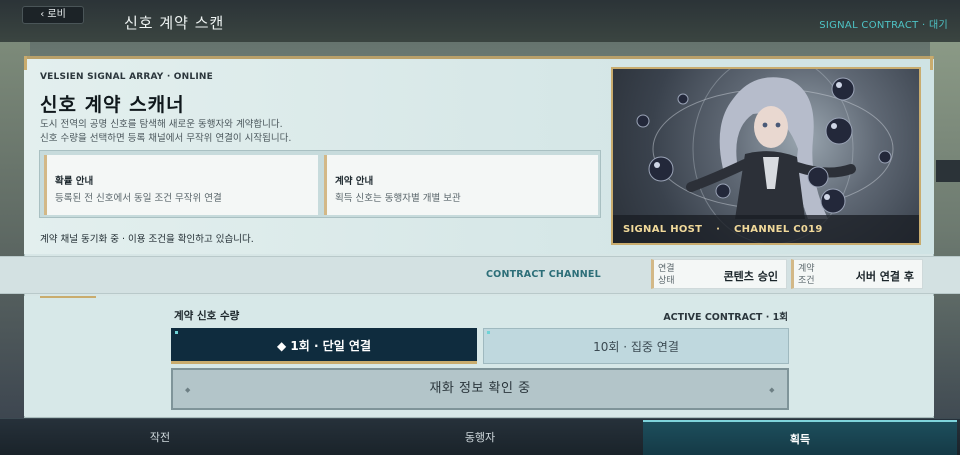 The height and width of the screenshot is (455, 960). Describe the element at coordinates (883, 25) in the screenshot. I see `contract-status-text: SIGNAL CONTRACT · 대기` at that location.